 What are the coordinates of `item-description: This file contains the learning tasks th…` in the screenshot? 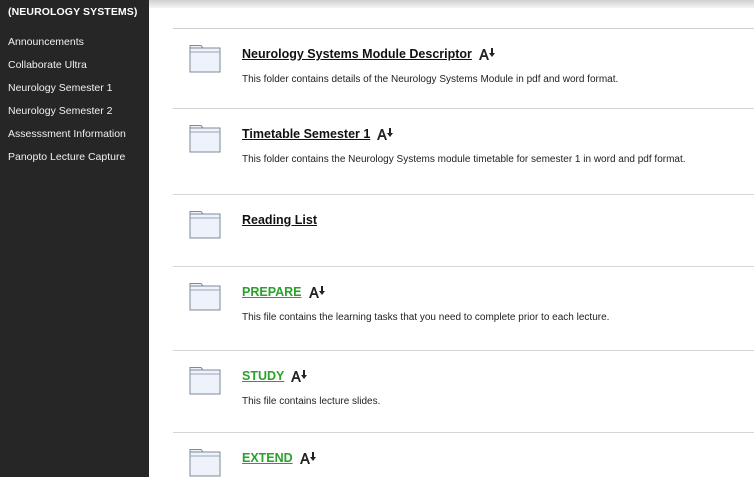 It's located at (426, 317).